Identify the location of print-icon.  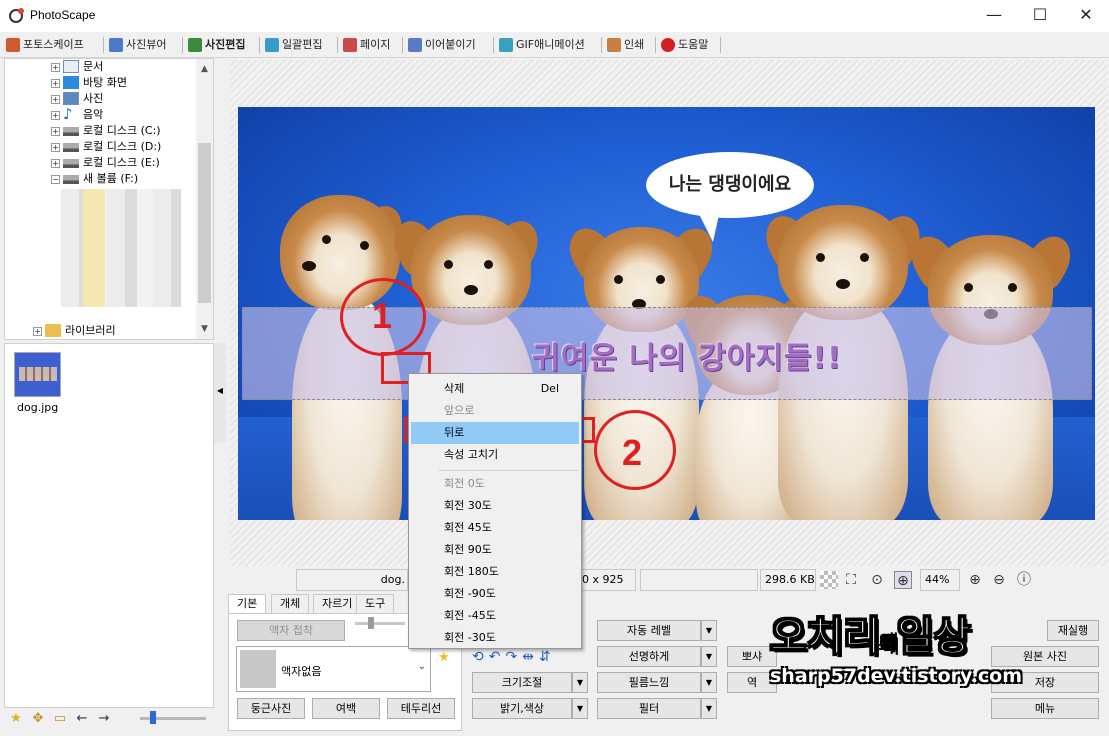
(614, 45).